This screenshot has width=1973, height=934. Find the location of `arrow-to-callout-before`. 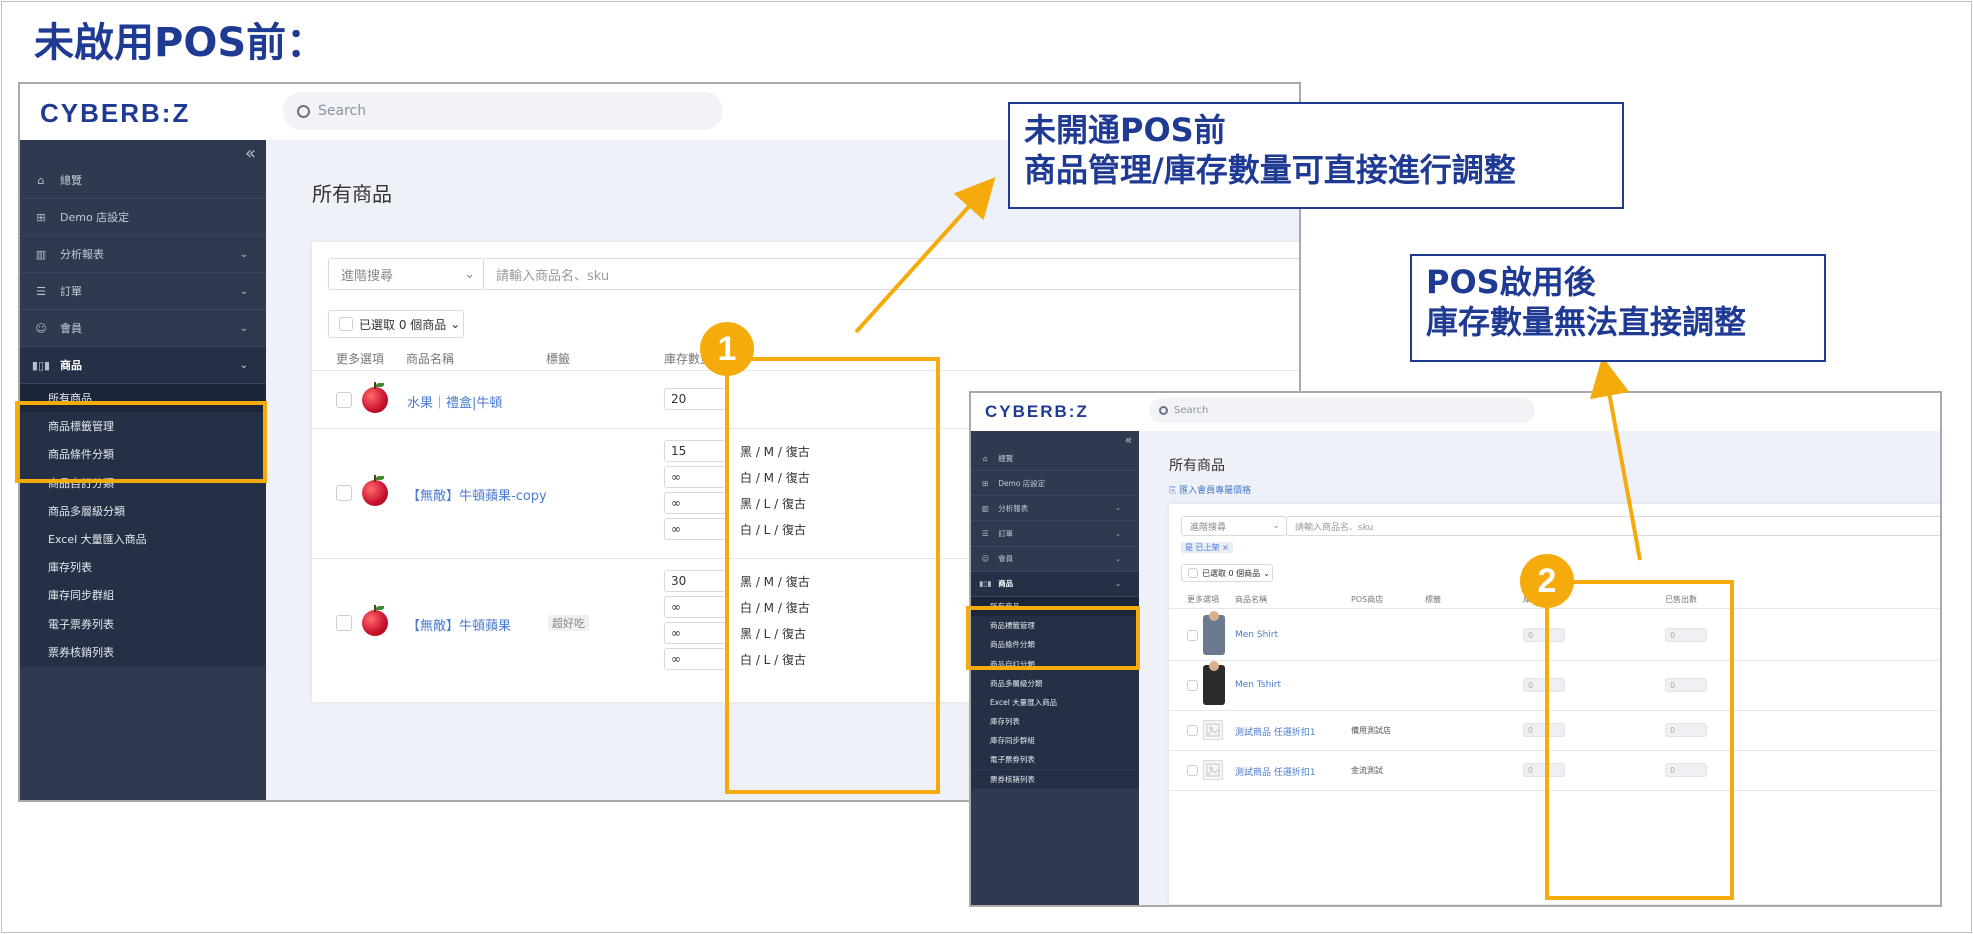

arrow-to-callout-before is located at coordinates (925, 255).